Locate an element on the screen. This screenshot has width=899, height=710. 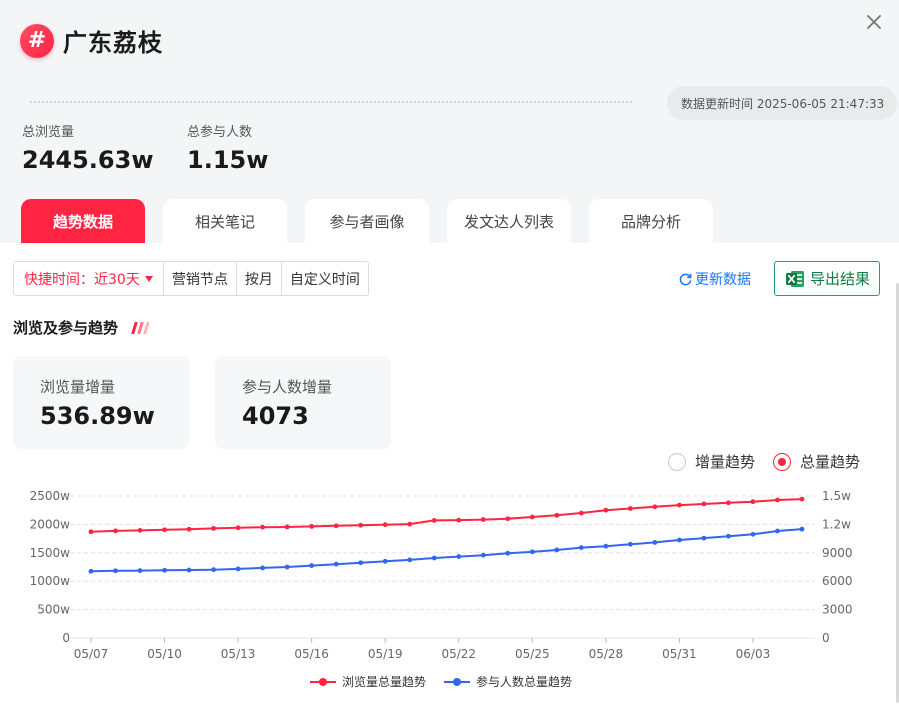
radio-increment-trend: 增量趋势 is located at coordinates (711, 461).